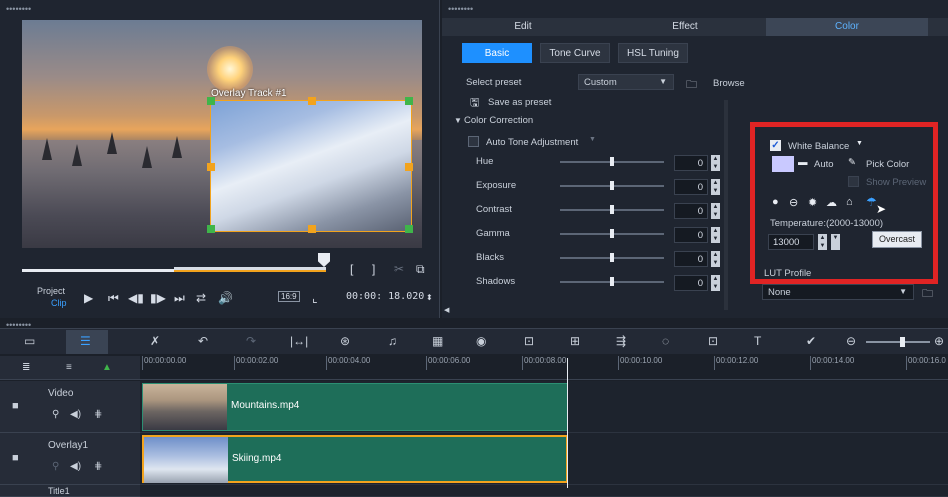 This screenshot has height=497, width=948. Describe the element at coordinates (849, 202) in the screenshot. I see `shade-icon: ⌂` at that location.